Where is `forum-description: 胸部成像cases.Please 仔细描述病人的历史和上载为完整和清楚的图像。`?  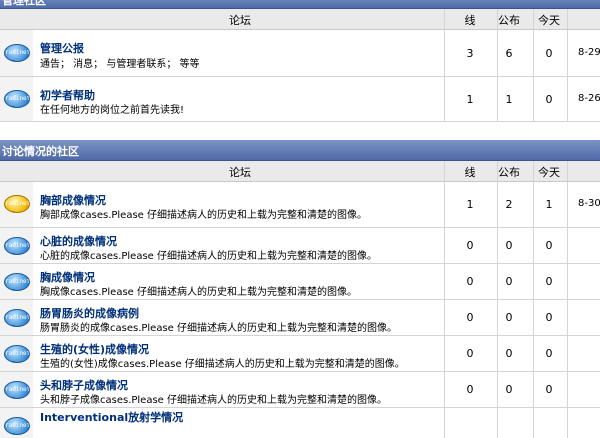
forum-description: 胸部成像cases.Please 仔细描述病人的历史和上载为完整和清楚的图像。 is located at coordinates (204, 215).